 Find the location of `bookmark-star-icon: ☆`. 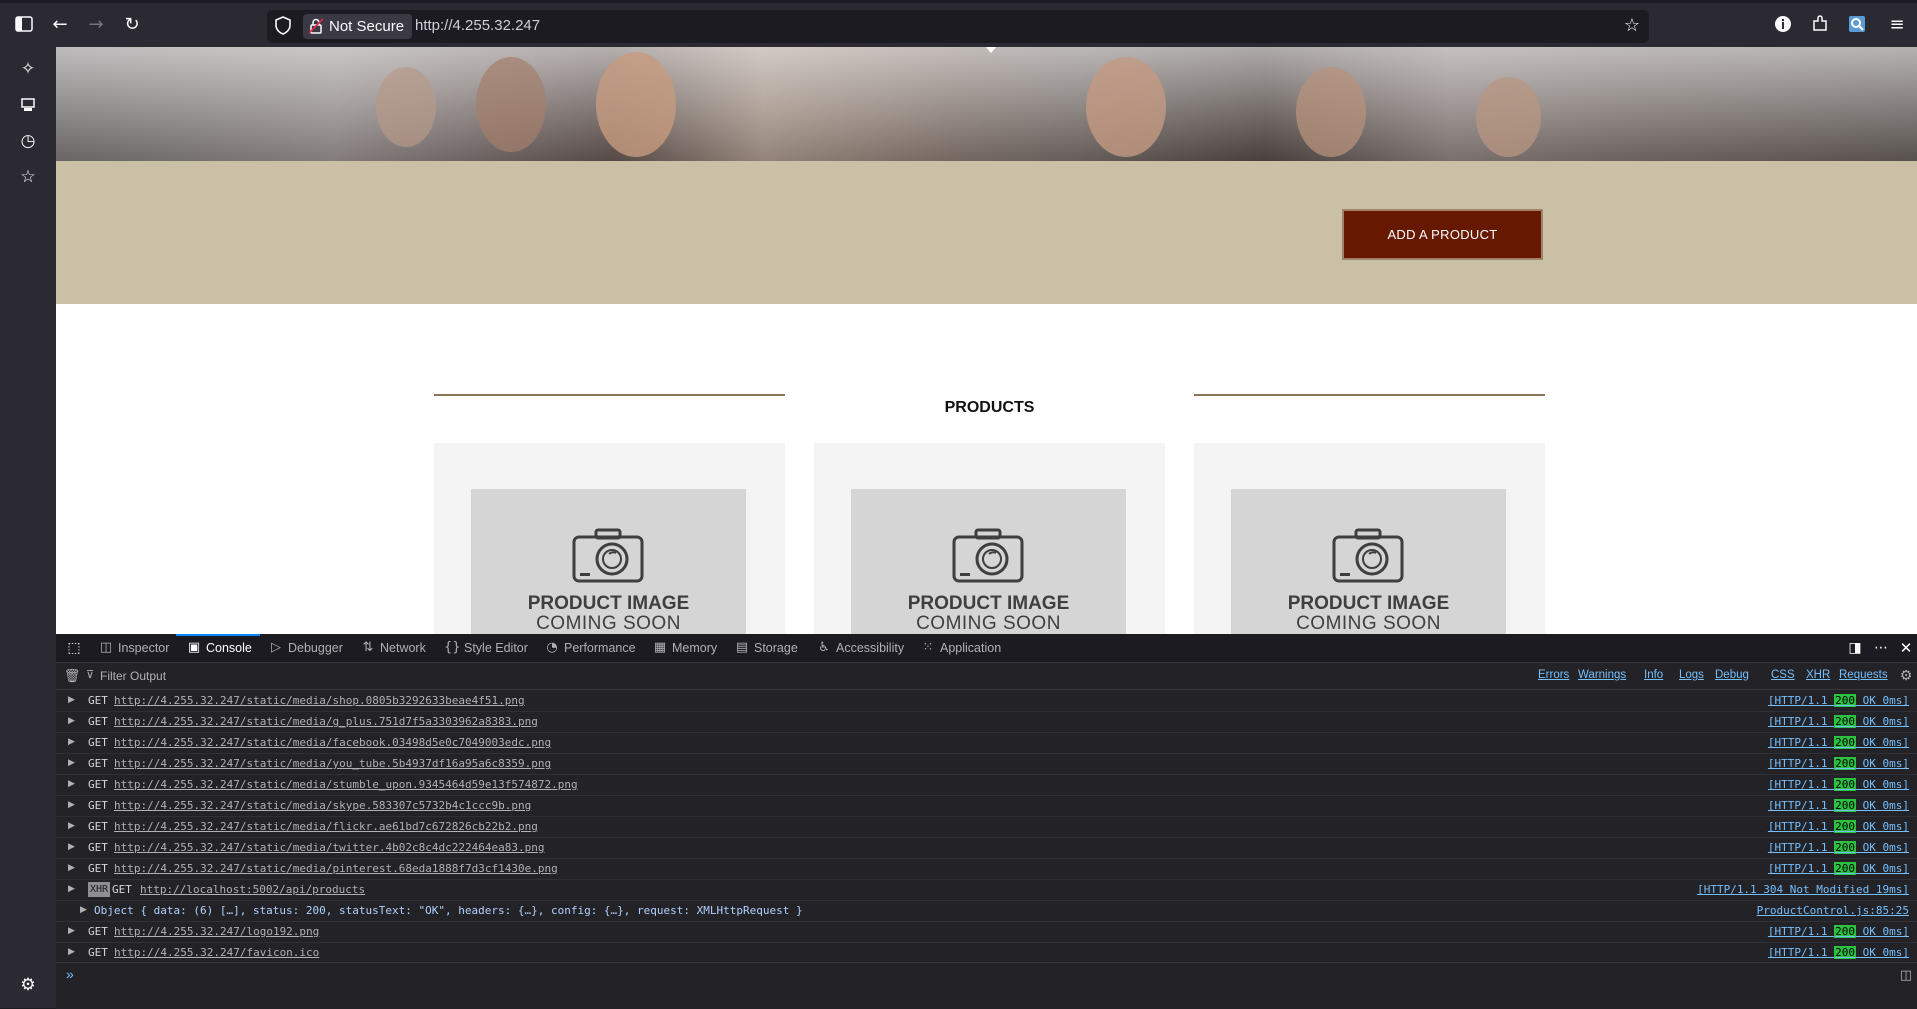

bookmark-star-icon: ☆ is located at coordinates (1632, 26).